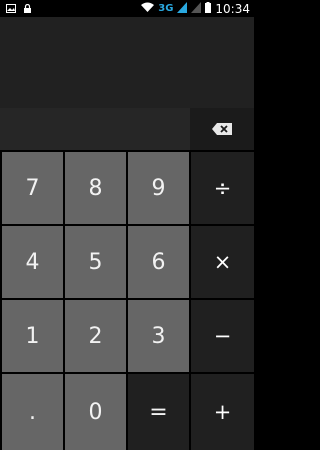 Image resolution: width=320 pixels, height=450 pixels. Describe the element at coordinates (158, 412) in the screenshot. I see `key-equals: =` at that location.